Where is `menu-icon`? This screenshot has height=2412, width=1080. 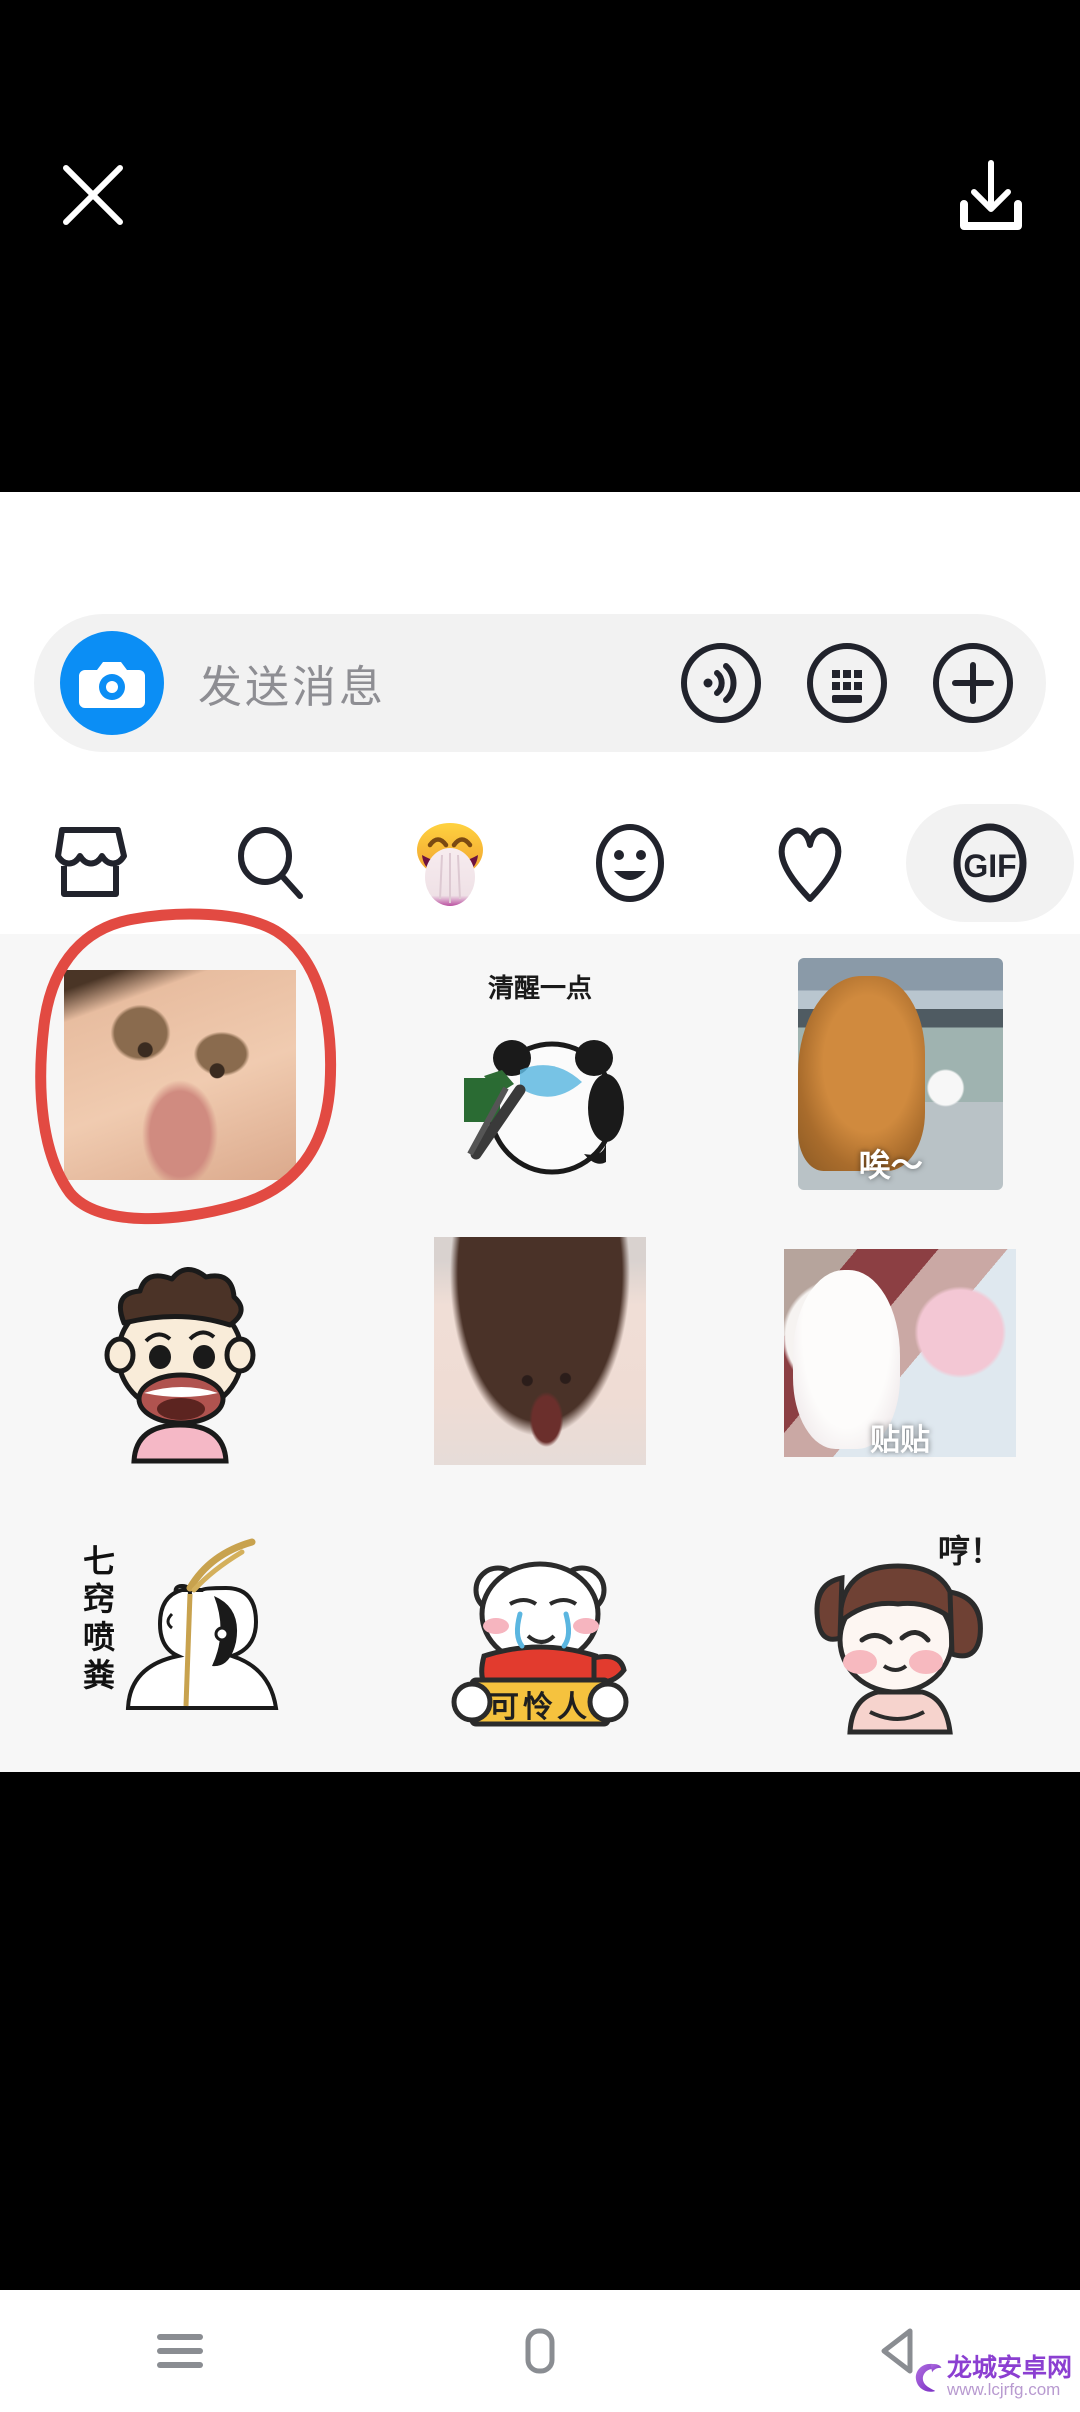 menu-icon is located at coordinates (180, 2351).